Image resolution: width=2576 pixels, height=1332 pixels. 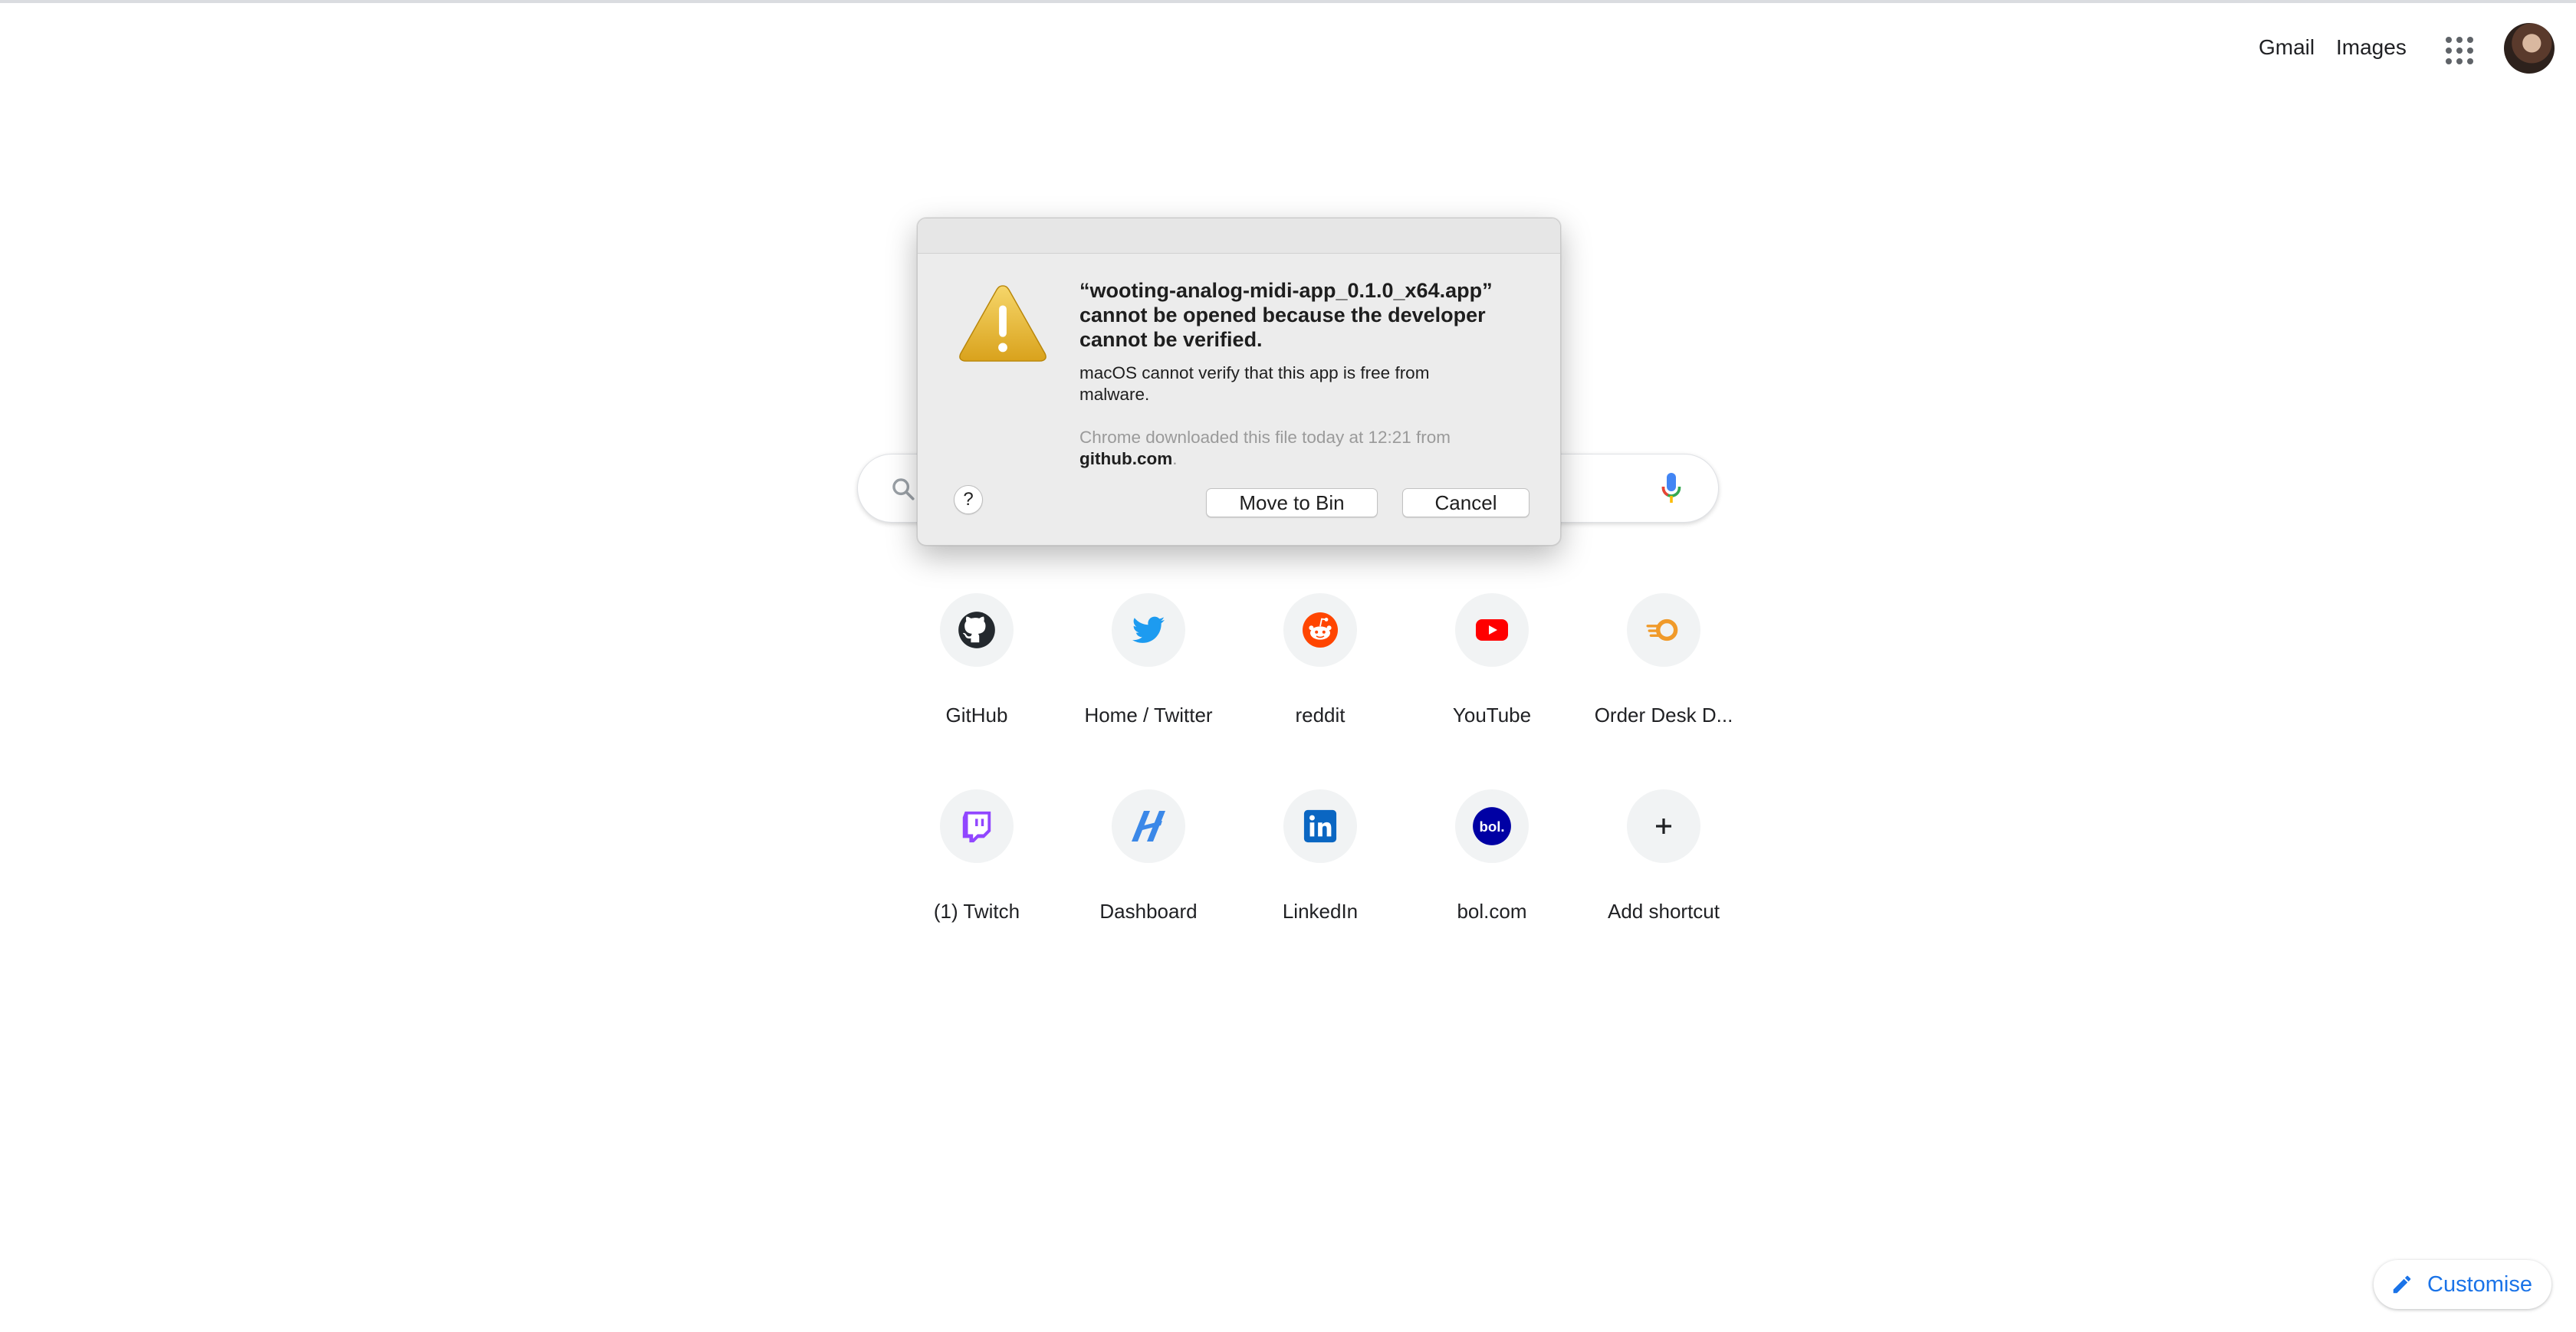 I want to click on dashboard-icon, so click(x=1148, y=826).